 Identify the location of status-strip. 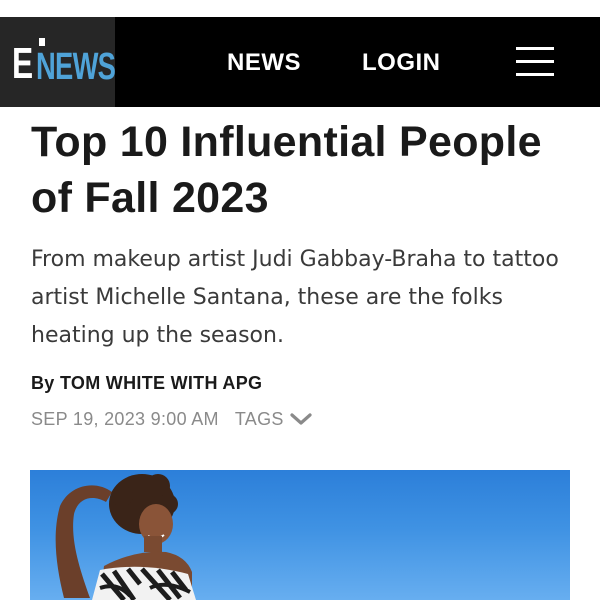
(300, 8).